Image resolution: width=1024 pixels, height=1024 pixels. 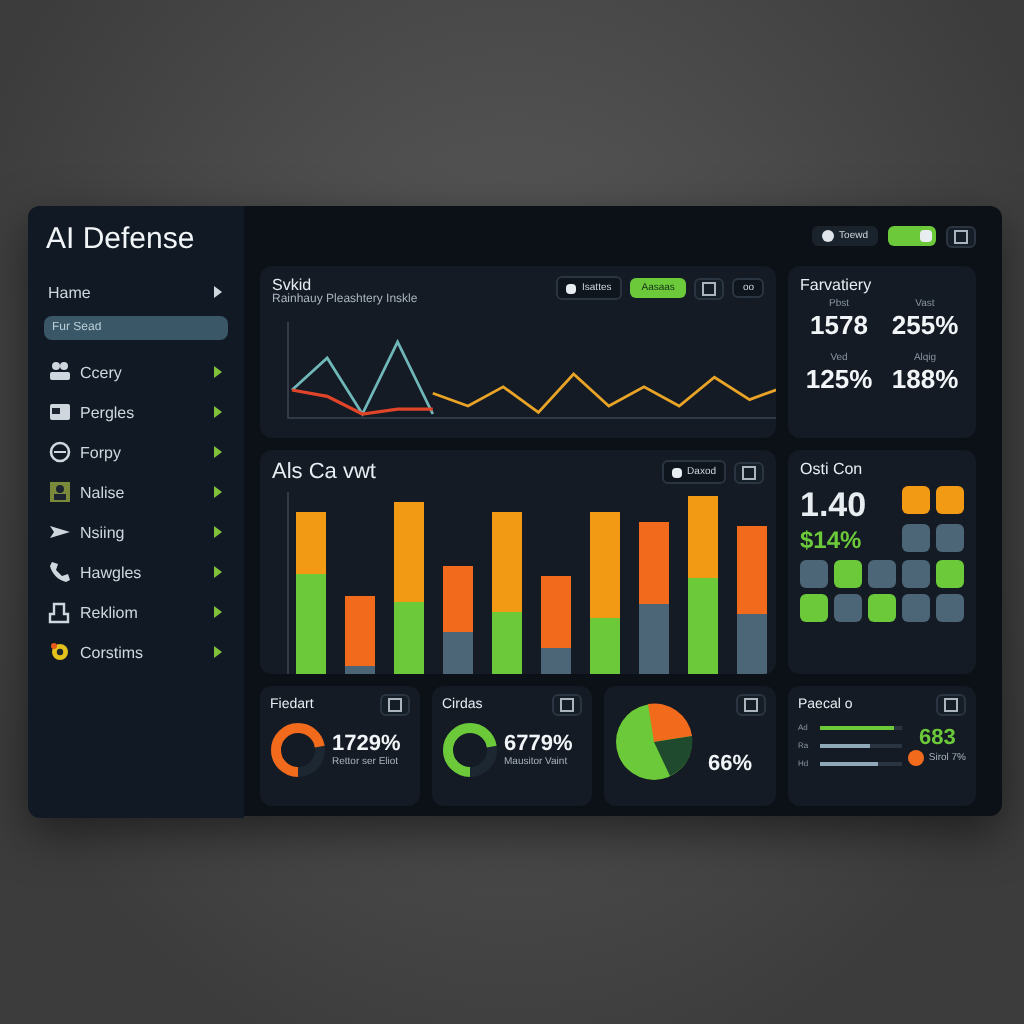 What do you see at coordinates (60, 652) in the screenshot?
I see `gear-icon` at bounding box center [60, 652].